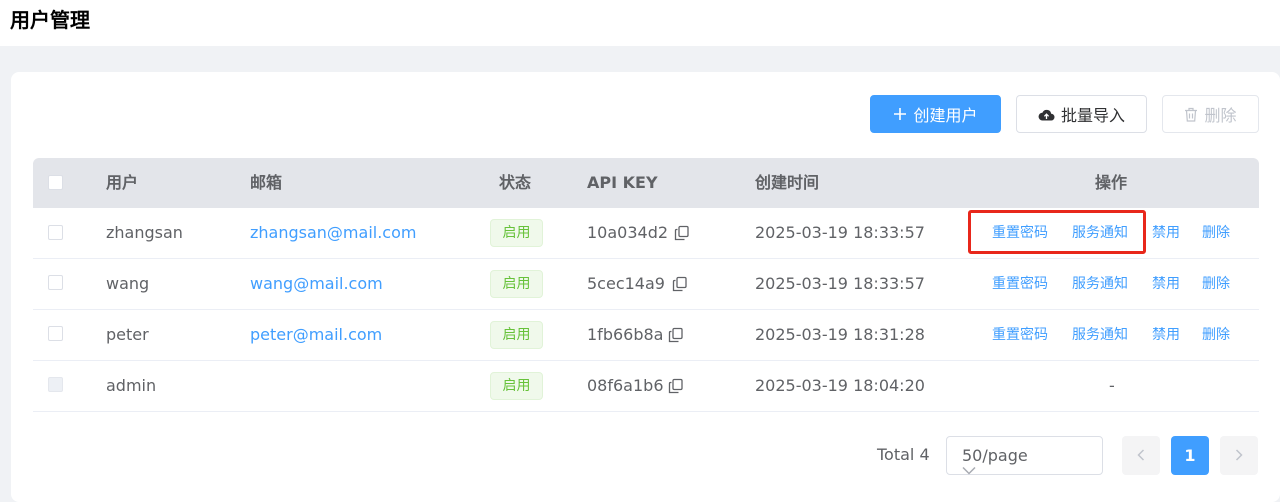 The image size is (1280, 502). What do you see at coordinates (1220, 115) in the screenshot?
I see `delete-label: 删除` at bounding box center [1220, 115].